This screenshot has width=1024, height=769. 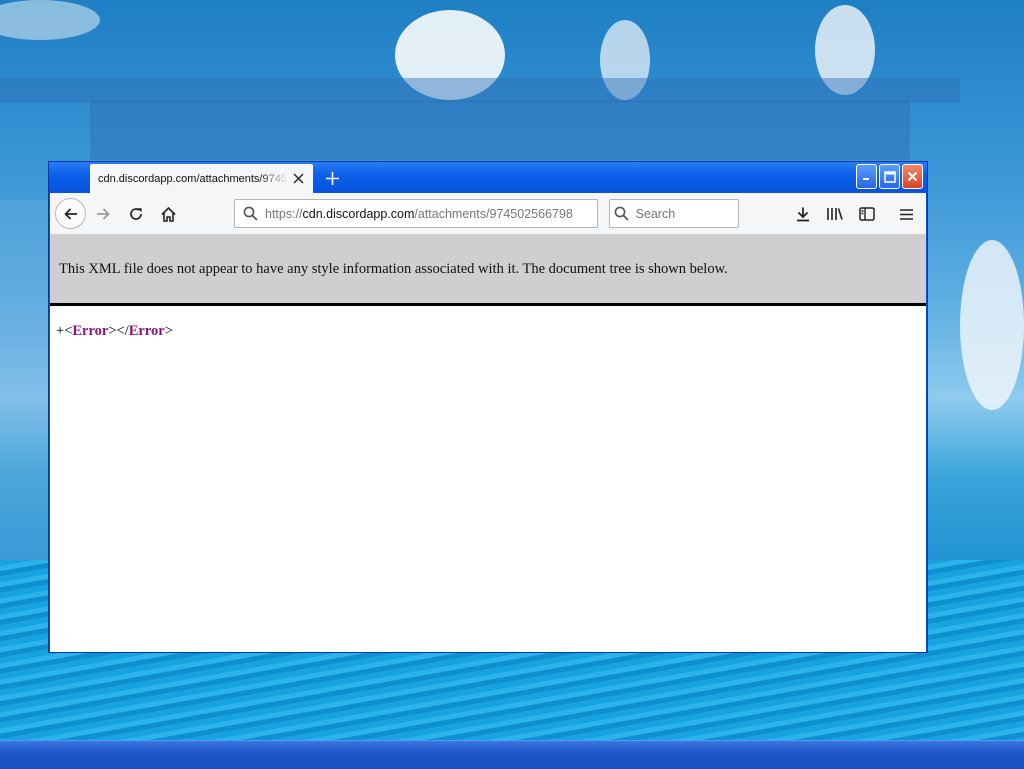 I want to click on close-icon, so click(x=912, y=176).